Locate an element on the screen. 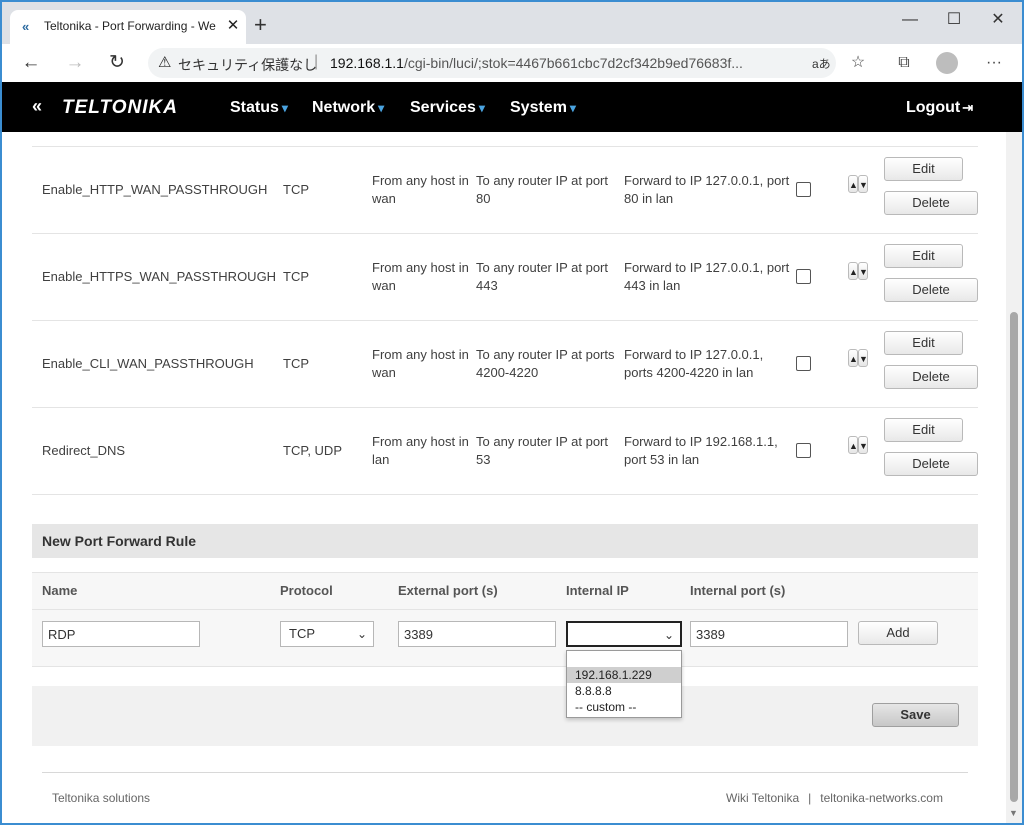  external-port-input is located at coordinates (477, 634).